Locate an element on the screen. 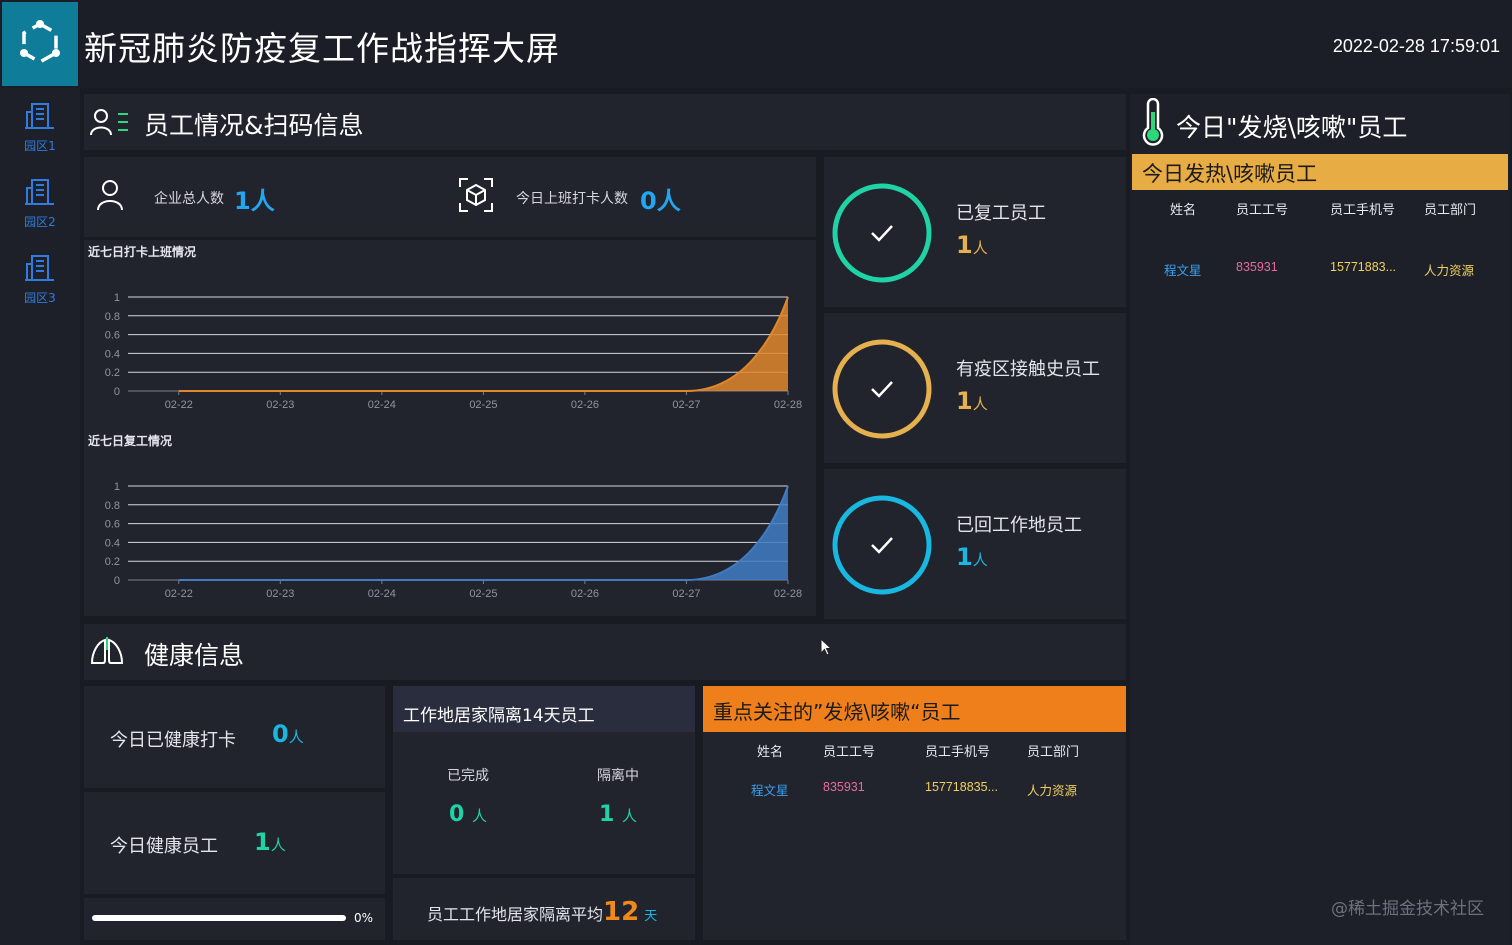 The height and width of the screenshot is (945, 1512). quarantine-done-value: 0 人 is located at coordinates (468, 814).